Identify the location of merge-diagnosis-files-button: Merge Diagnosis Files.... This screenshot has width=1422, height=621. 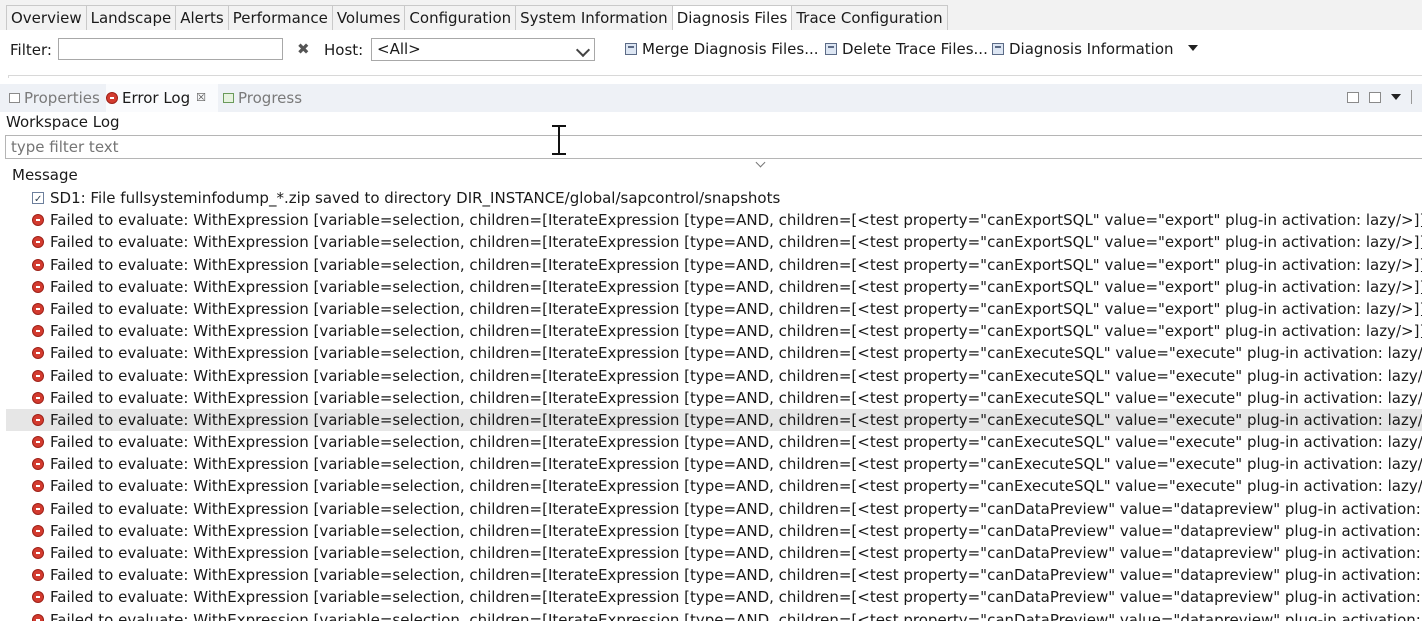
(722, 49).